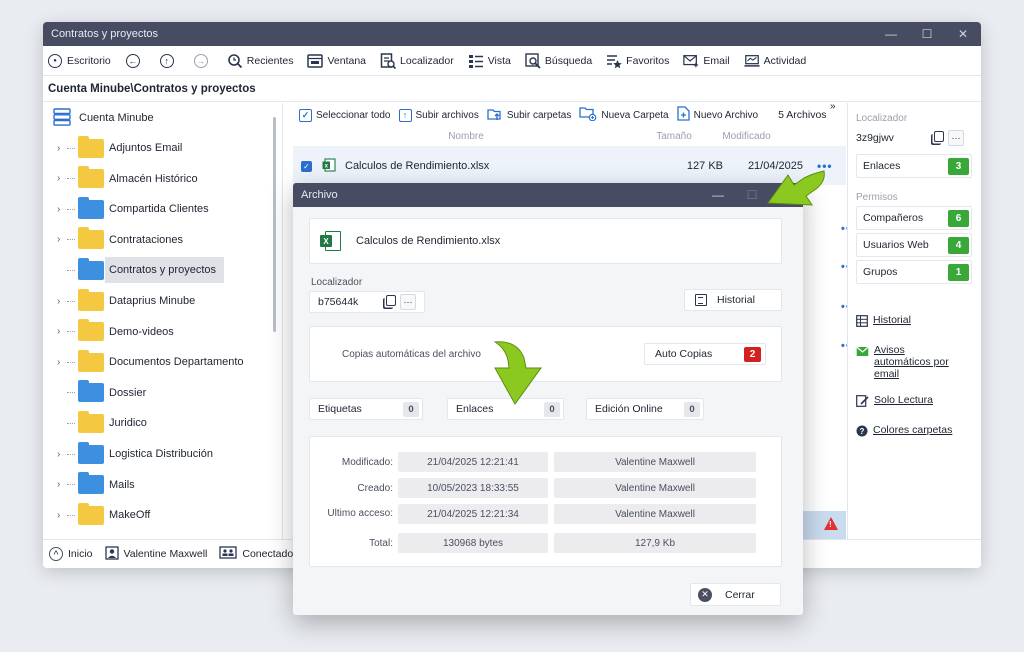 This screenshot has height=652, width=1024. What do you see at coordinates (135, 454) in the screenshot?
I see `tree-folder-item: › Logistica Distribución` at bounding box center [135, 454].